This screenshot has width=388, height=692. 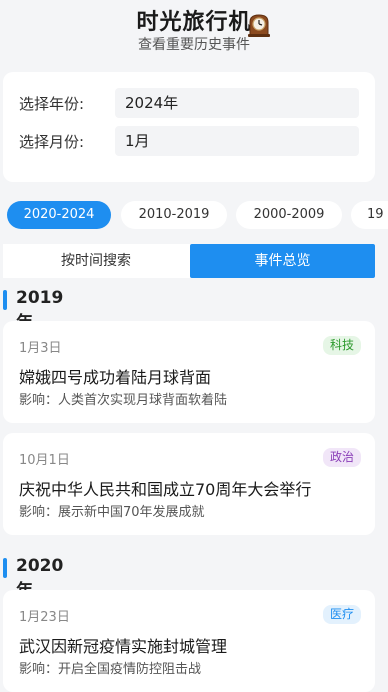 I want to click on header: 时光旅行机 查看重要历史事件, so click(x=194, y=30).